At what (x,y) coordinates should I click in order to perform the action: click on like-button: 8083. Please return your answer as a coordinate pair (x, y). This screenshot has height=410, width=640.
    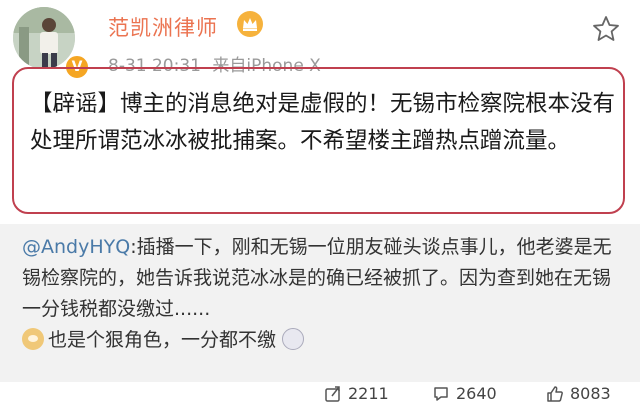
    Looking at the image, I should click on (578, 393).